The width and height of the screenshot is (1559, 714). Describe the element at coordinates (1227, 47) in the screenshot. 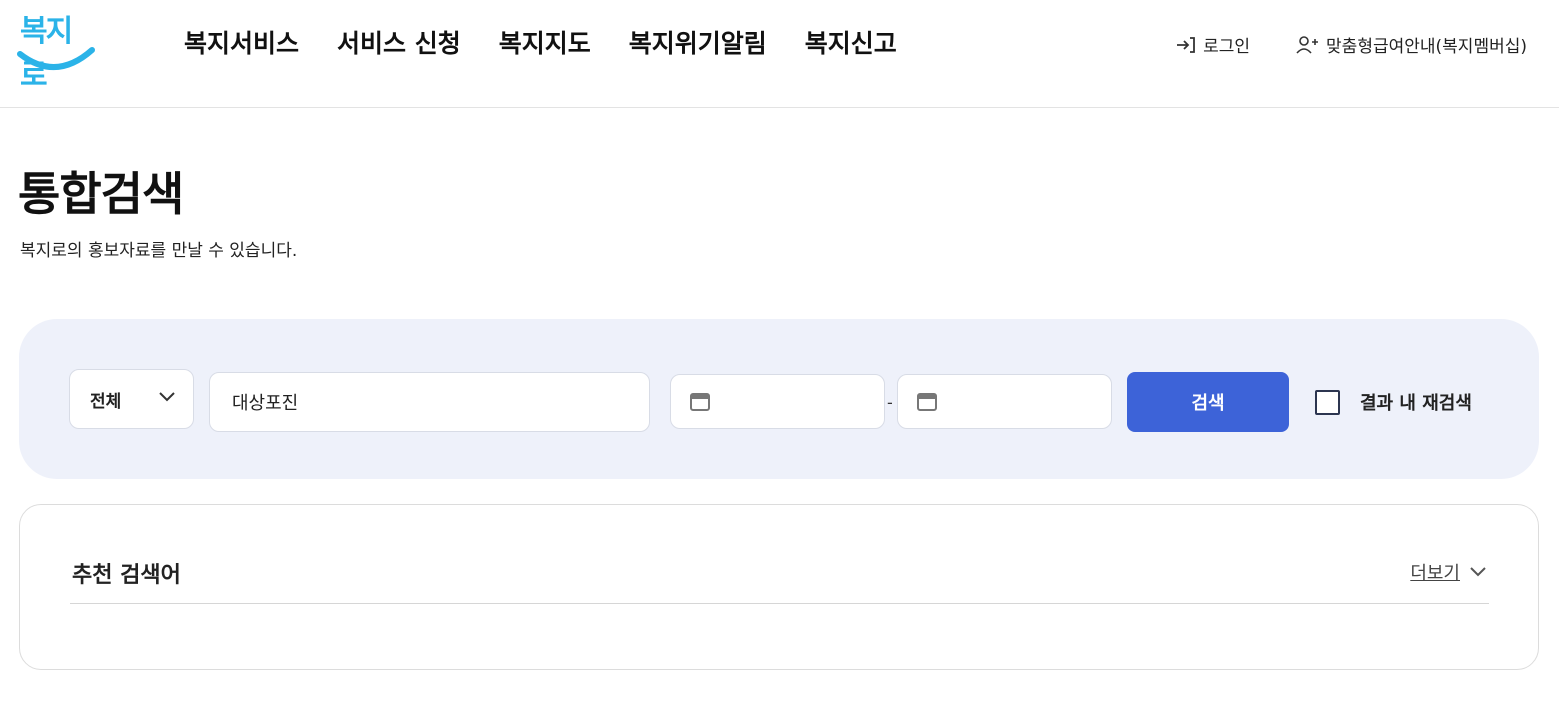

I see `login-label: 로그인` at that location.